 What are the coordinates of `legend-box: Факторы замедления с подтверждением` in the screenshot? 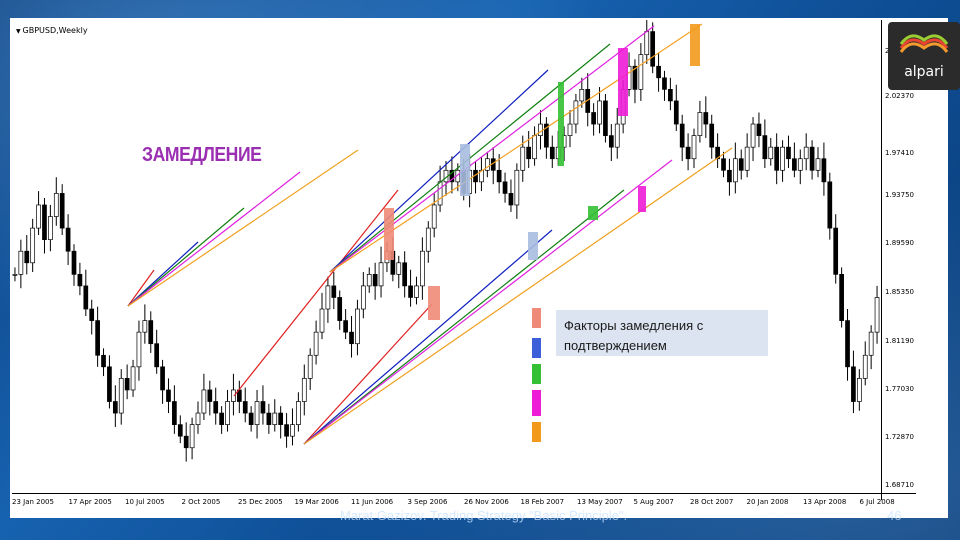 It's located at (662, 333).